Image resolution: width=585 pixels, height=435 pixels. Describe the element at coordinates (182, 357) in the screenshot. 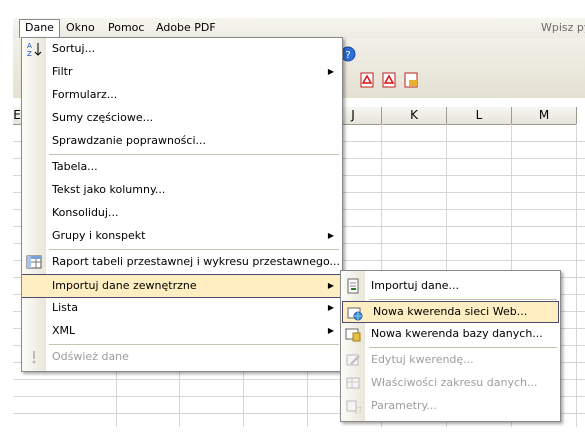

I see `menu-item-odswiez-dane: Odśwież dane` at that location.